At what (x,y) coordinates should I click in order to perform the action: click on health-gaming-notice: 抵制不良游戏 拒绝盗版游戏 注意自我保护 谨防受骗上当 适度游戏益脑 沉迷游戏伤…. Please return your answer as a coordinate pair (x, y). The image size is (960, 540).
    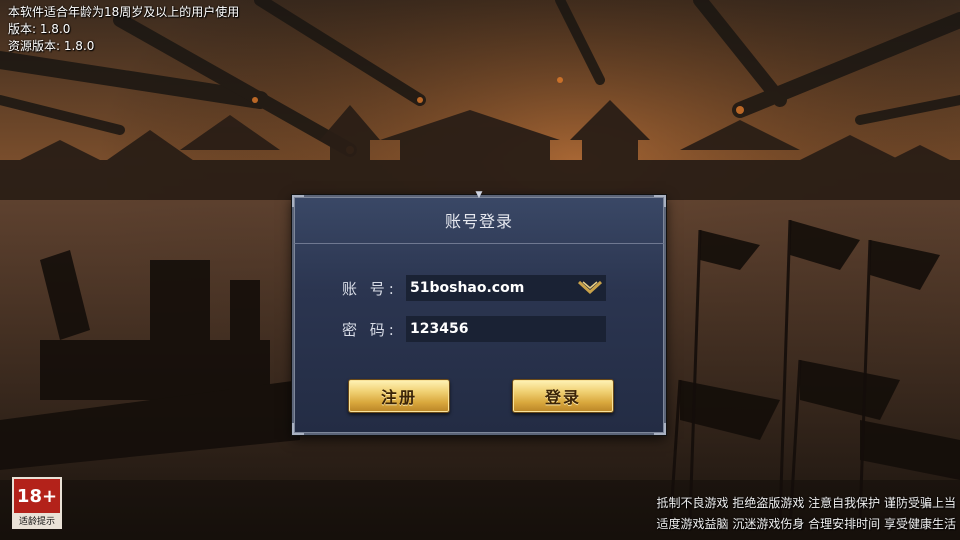
    Looking at the image, I should click on (806, 514).